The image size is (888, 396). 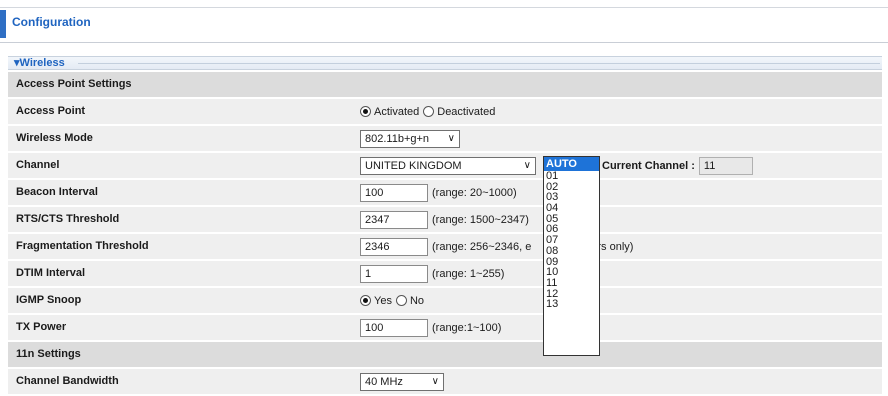 What do you see at coordinates (445, 85) in the screenshot?
I see `group-access-point-settings: Access Point Settings` at bounding box center [445, 85].